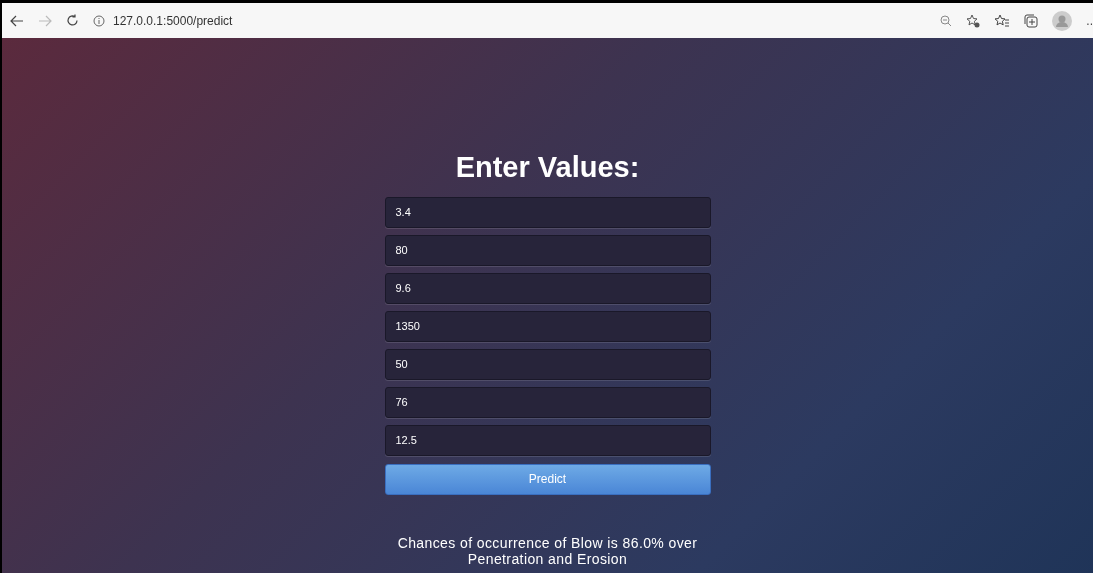  What do you see at coordinates (1031, 20) in the screenshot?
I see `collections-icon` at bounding box center [1031, 20].